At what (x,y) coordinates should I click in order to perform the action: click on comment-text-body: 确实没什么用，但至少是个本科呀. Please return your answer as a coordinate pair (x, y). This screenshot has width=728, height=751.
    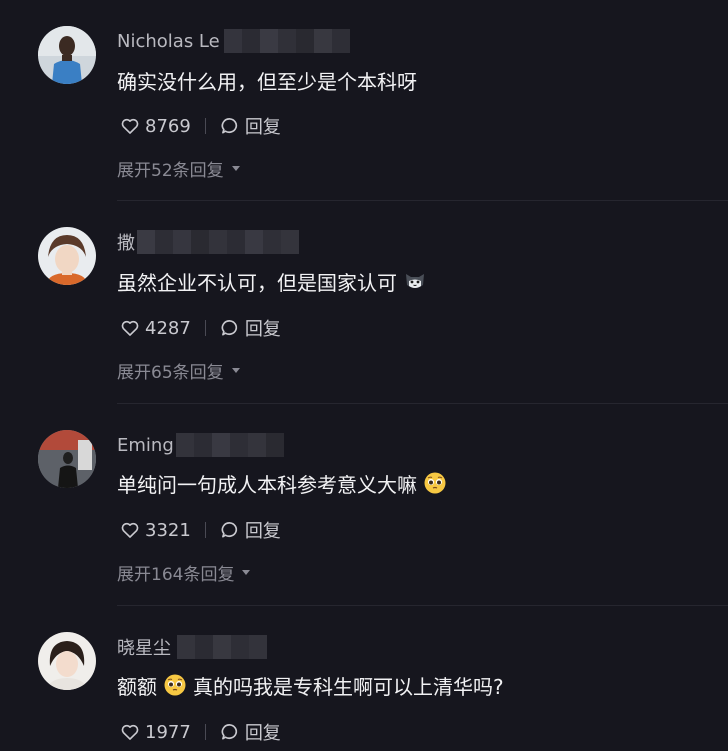
    Looking at the image, I should click on (267, 81).